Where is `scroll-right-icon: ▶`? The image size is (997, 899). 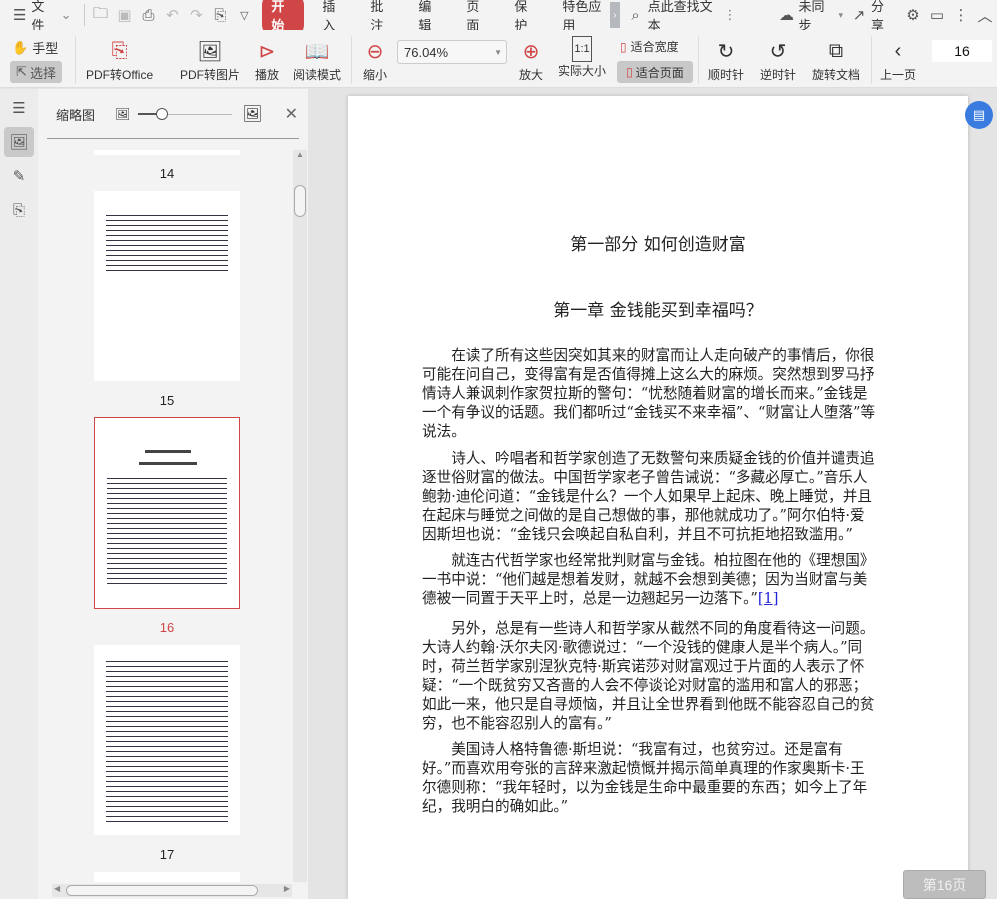 scroll-right-icon: ▶ is located at coordinates (287, 888).